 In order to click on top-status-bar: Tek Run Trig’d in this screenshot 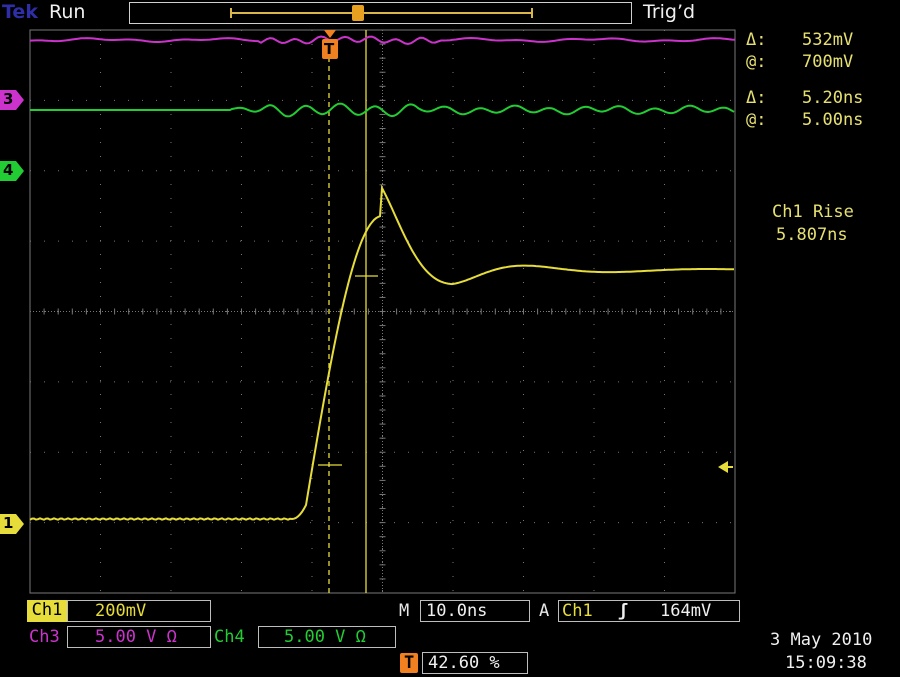, I will do `click(450, 13)`.